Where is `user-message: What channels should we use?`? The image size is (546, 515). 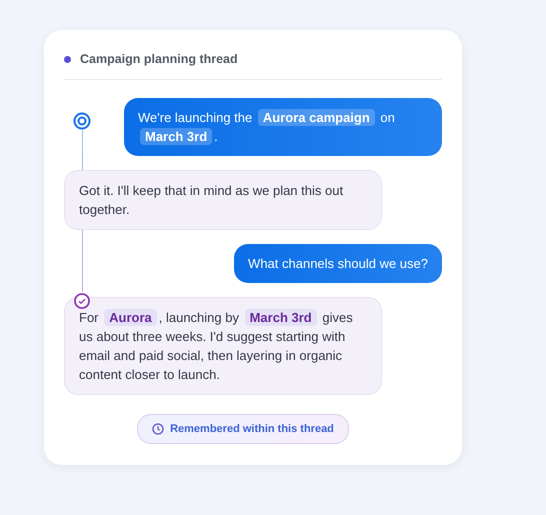
user-message: What channels should we use? is located at coordinates (338, 263).